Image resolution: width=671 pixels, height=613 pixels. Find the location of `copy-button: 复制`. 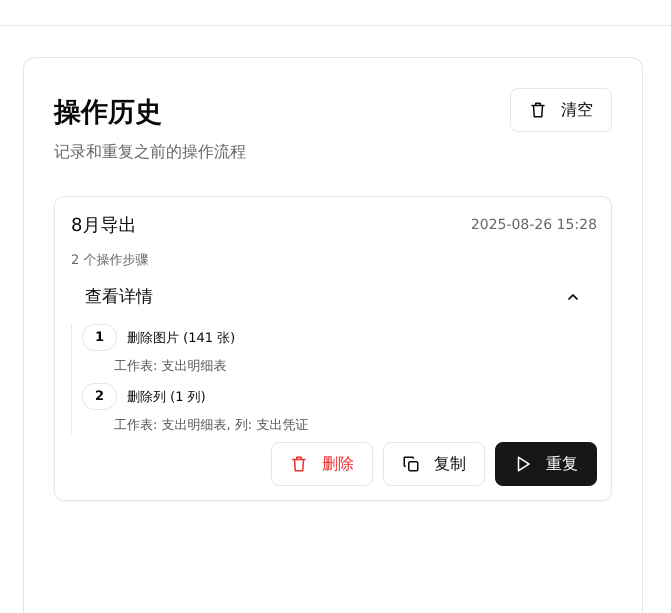

copy-button: 复制 is located at coordinates (434, 464).